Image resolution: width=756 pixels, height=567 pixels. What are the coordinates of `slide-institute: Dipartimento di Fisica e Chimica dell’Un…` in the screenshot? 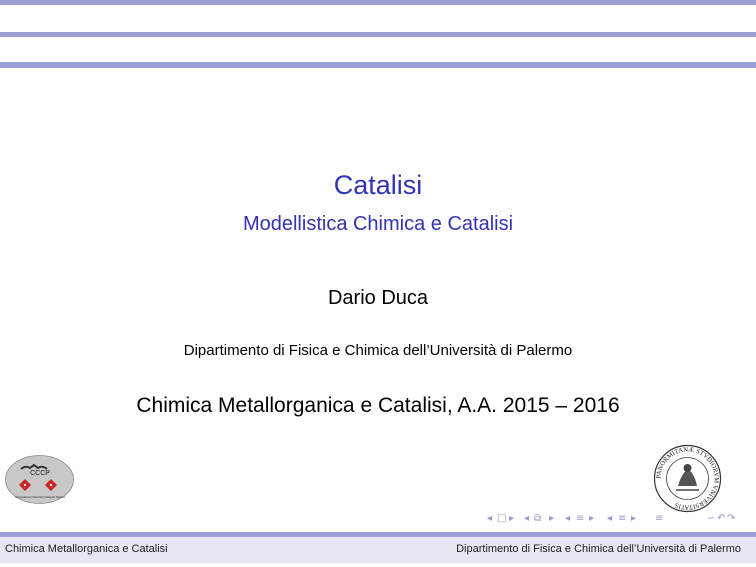 It's located at (378, 350).